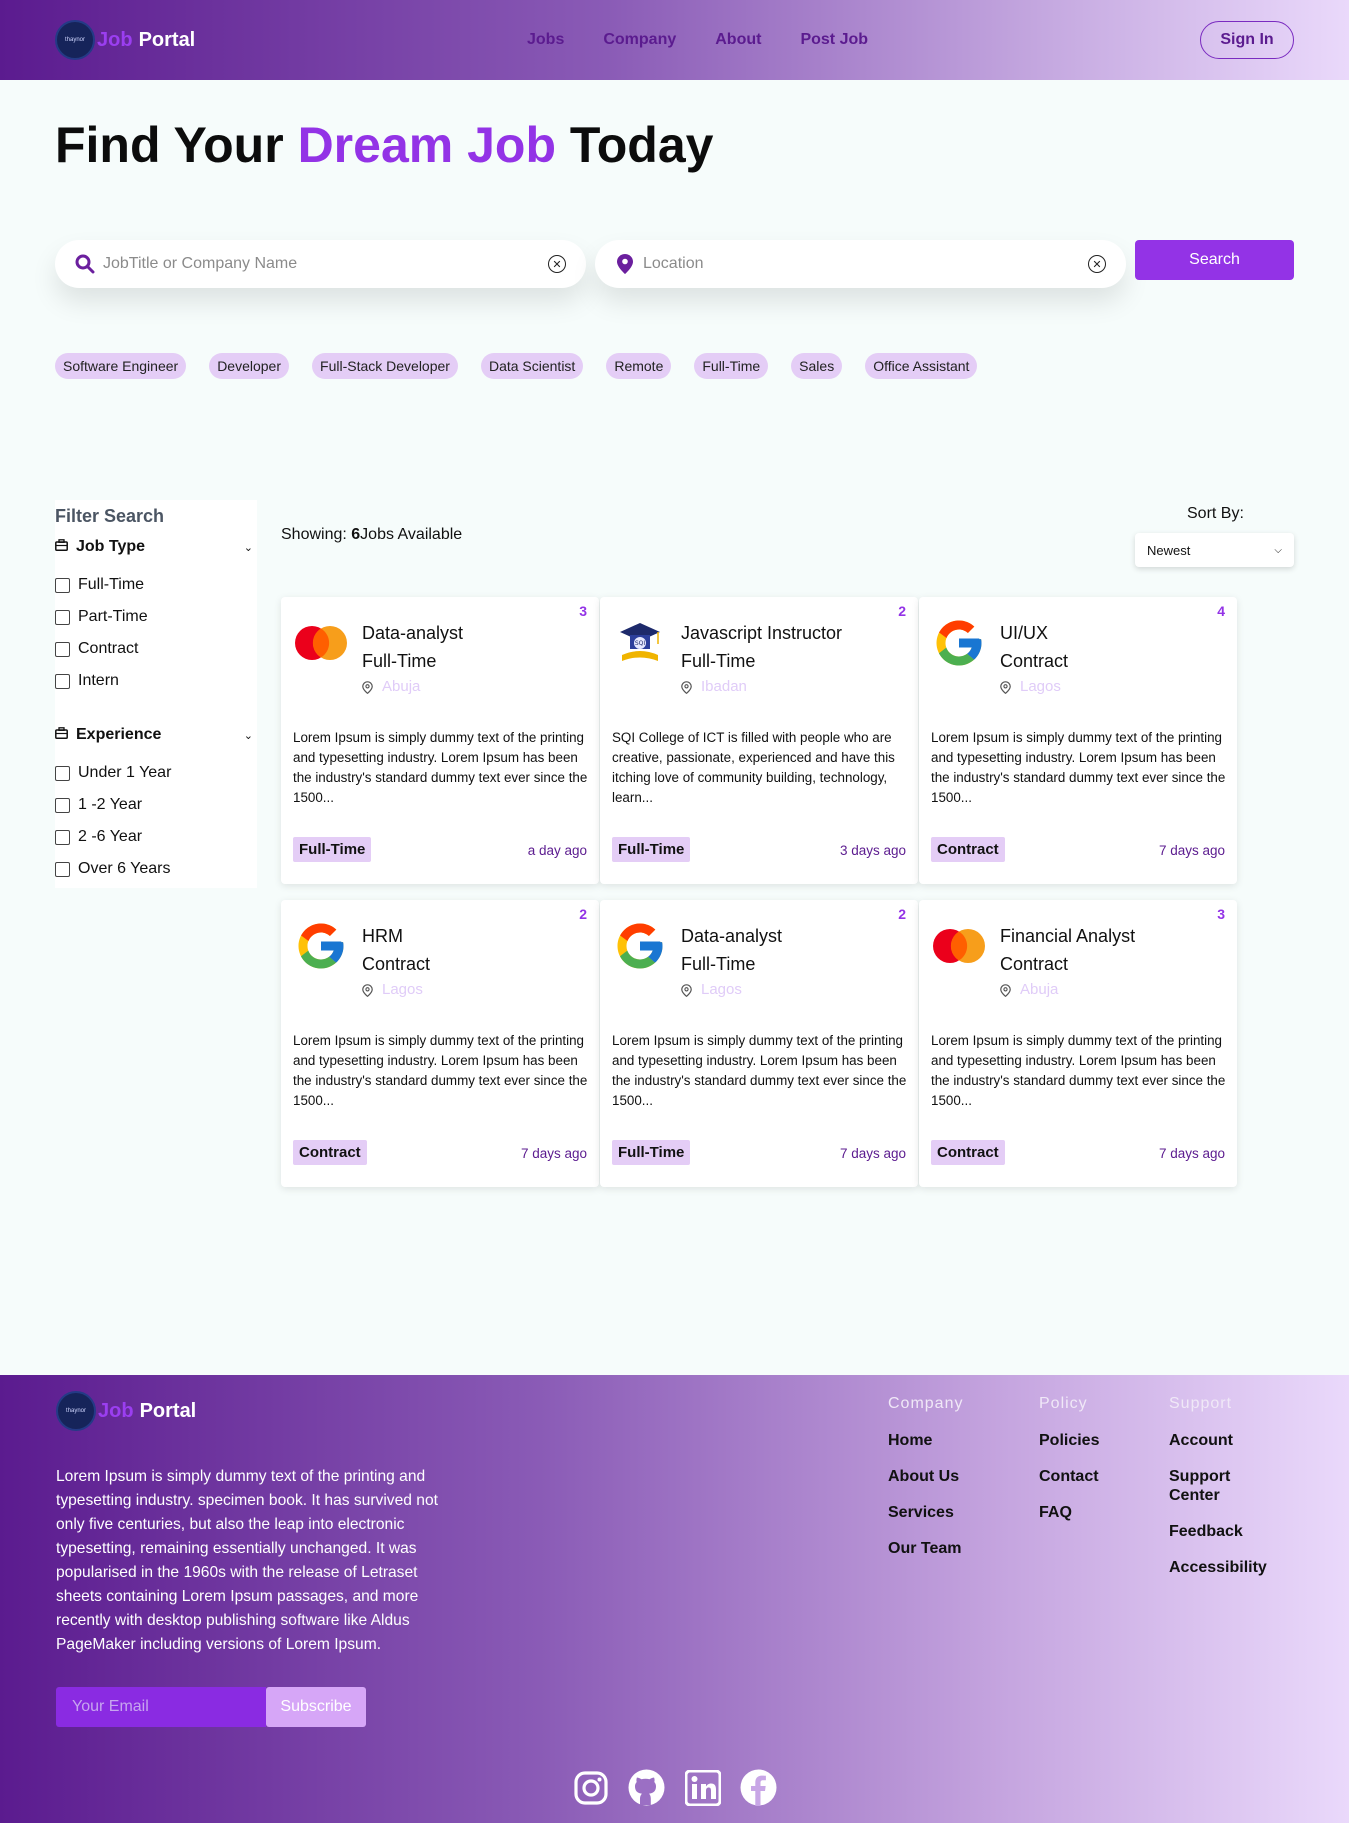 Image resolution: width=1349 pixels, height=1823 pixels. What do you see at coordinates (249, 366) in the screenshot?
I see `tag-developer: Developer` at bounding box center [249, 366].